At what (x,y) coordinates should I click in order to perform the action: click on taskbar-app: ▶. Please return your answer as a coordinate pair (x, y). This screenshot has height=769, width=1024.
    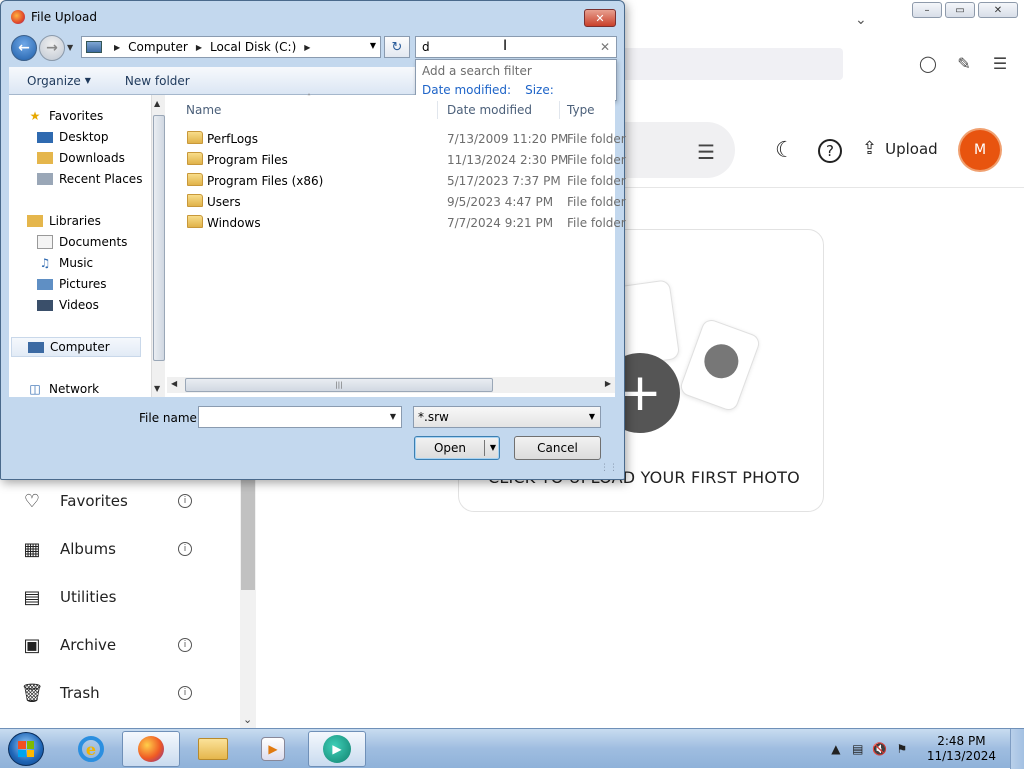
    Looking at the image, I should click on (337, 749).